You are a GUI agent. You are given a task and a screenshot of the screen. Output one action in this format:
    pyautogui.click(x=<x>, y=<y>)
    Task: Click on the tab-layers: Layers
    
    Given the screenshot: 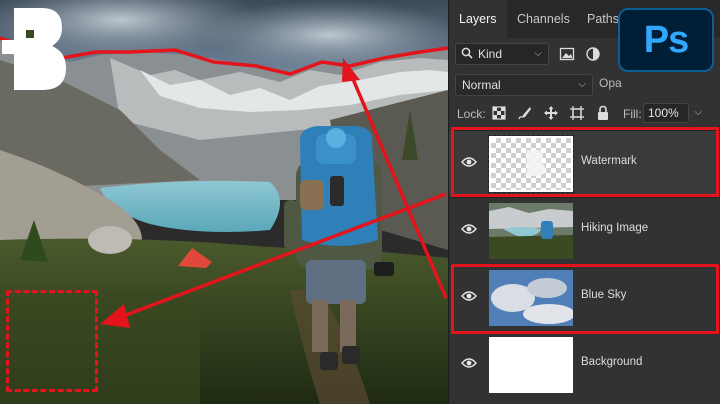 What is the action you would take?
    pyautogui.click(x=478, y=19)
    